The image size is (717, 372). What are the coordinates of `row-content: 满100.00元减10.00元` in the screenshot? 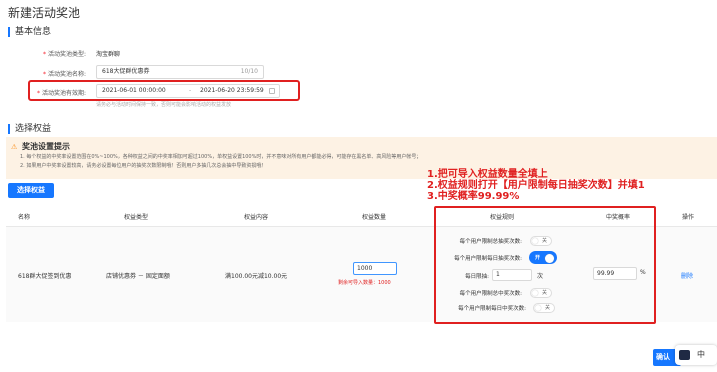 It's located at (256, 276).